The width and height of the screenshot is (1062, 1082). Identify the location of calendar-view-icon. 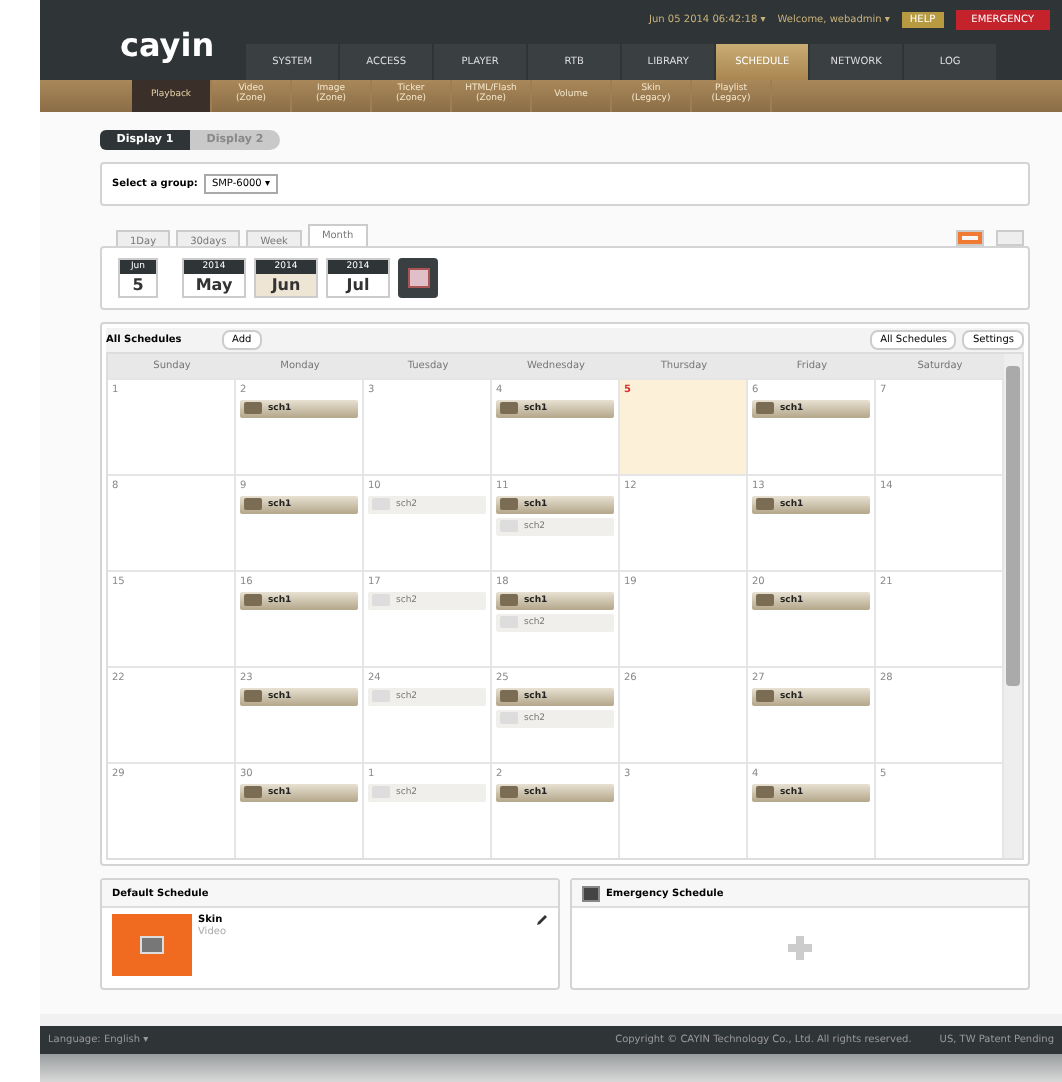
(970, 238).